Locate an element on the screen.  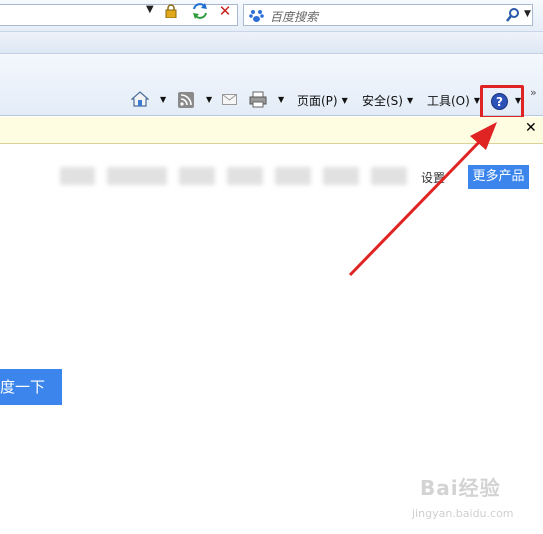
settings-link: 设置 is located at coordinates (433, 177).